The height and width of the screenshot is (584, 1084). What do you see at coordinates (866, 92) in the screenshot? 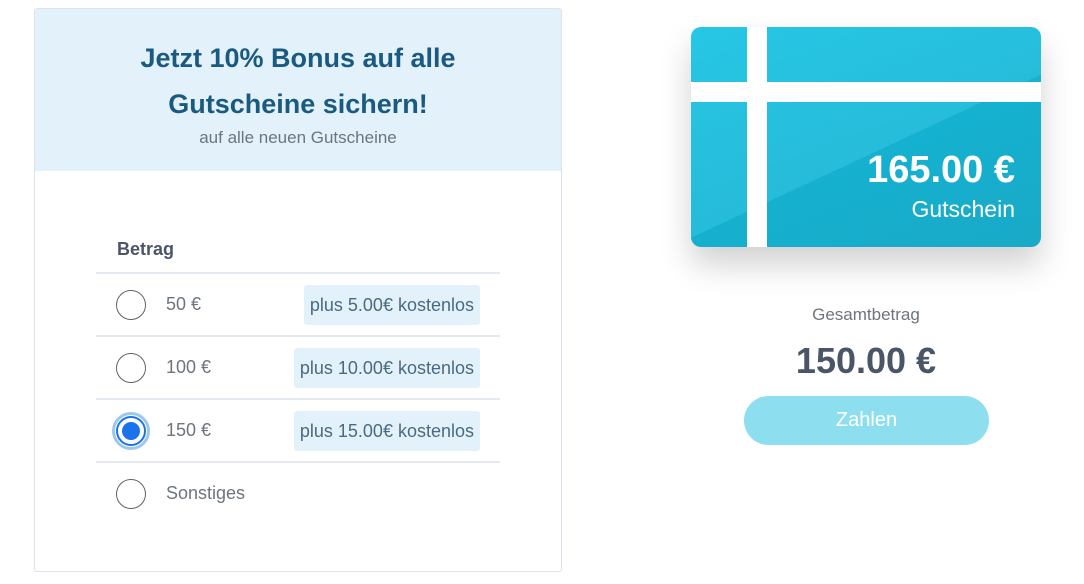
I see `ribbon-horizontal` at bounding box center [866, 92].